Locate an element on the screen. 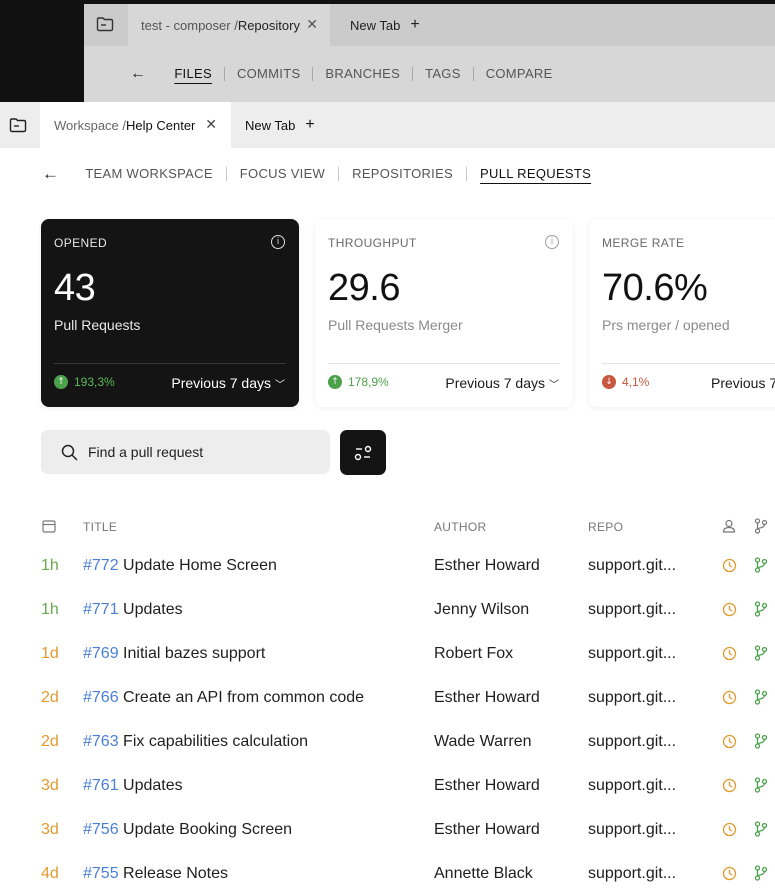 The width and height of the screenshot is (775, 895). table-header: TITLE AUTHOR REPO is located at coordinates (387, 526).